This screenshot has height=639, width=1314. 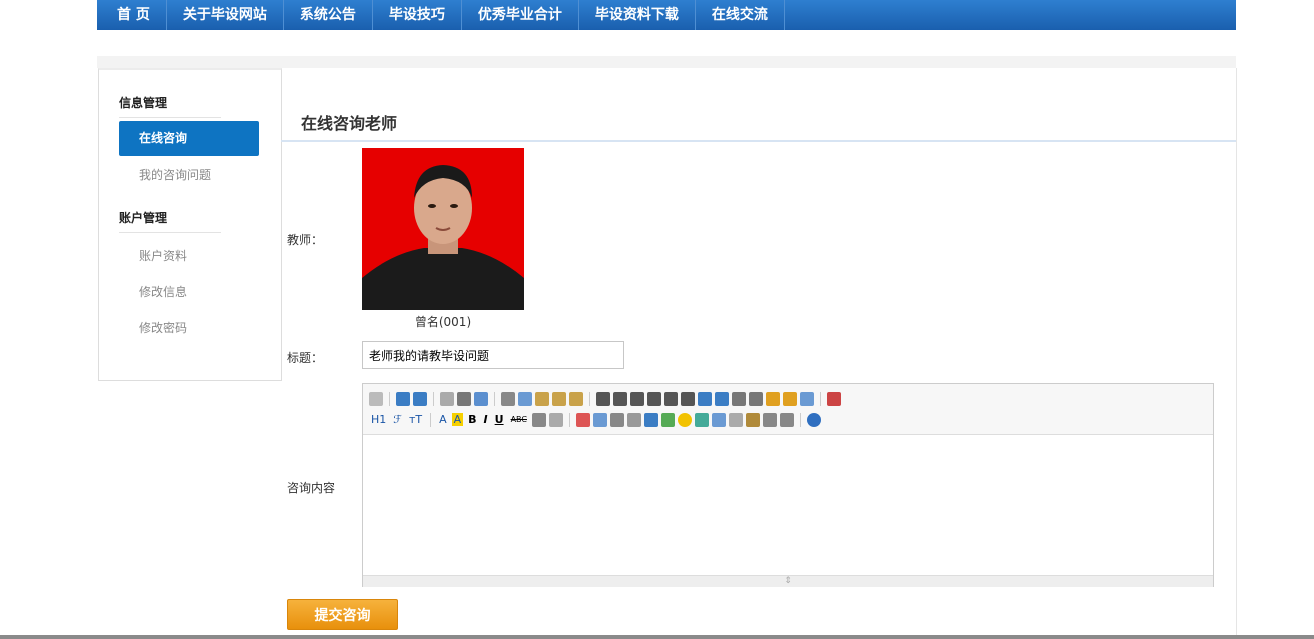 I want to click on page-title: 在线咨询老师, so click(x=349, y=123).